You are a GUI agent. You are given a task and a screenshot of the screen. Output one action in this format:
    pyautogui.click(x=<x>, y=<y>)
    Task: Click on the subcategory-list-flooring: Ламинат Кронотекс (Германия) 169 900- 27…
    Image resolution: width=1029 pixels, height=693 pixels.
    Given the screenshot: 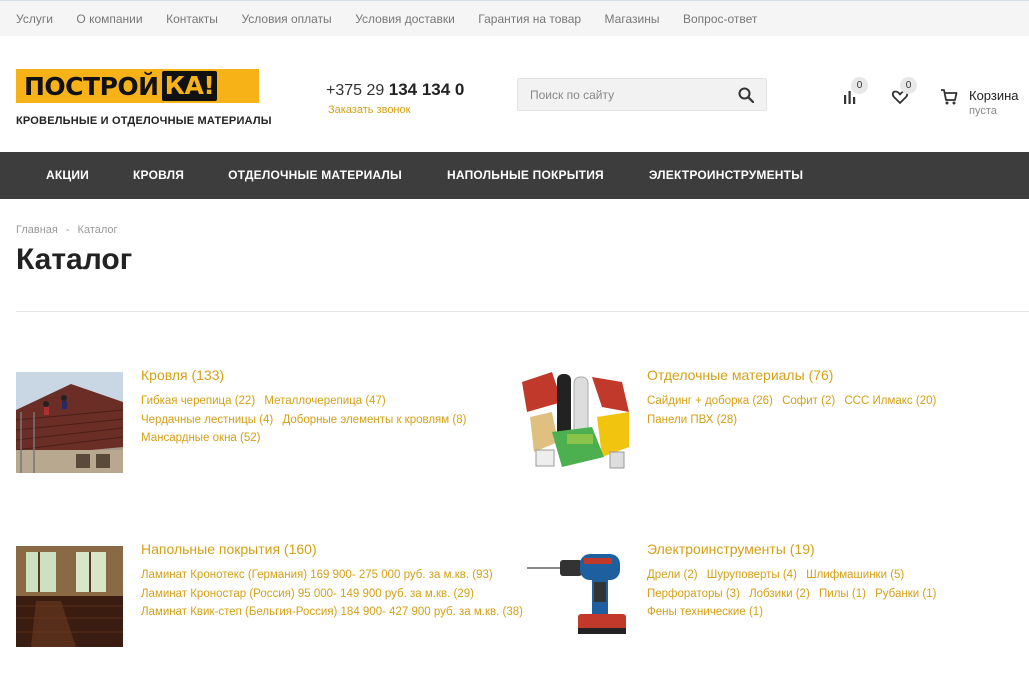 What is the action you would take?
    pyautogui.click(x=332, y=594)
    